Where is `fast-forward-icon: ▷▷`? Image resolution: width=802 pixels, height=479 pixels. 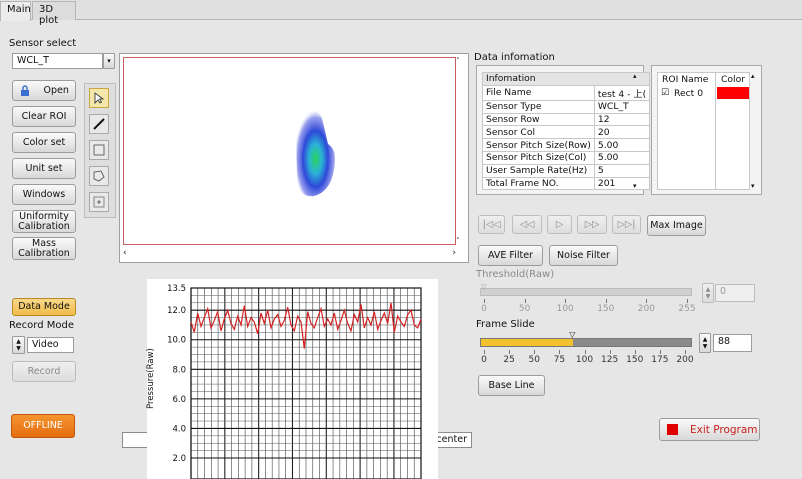 fast-forward-icon: ▷▷ is located at coordinates (592, 224).